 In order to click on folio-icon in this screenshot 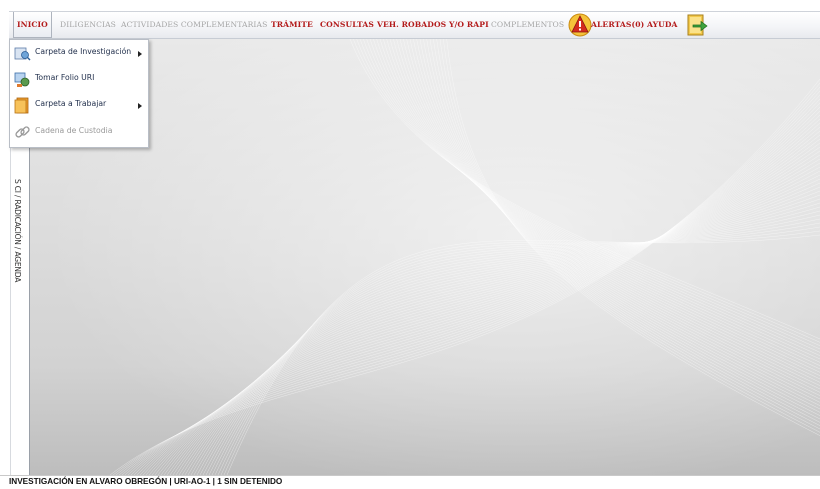, I will do `click(22, 79)`.